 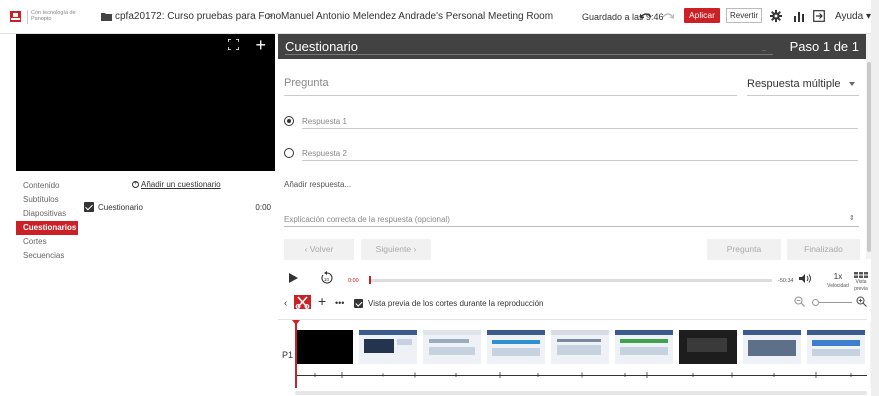 I want to click on stats-icon, so click(x=799, y=16).